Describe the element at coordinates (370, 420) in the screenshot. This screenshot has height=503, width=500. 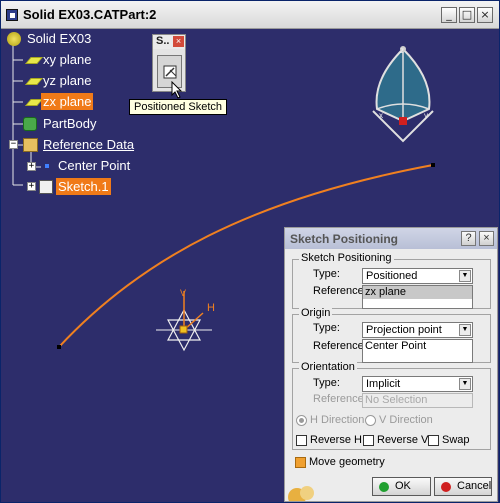
I see `v-direction-radio` at that location.